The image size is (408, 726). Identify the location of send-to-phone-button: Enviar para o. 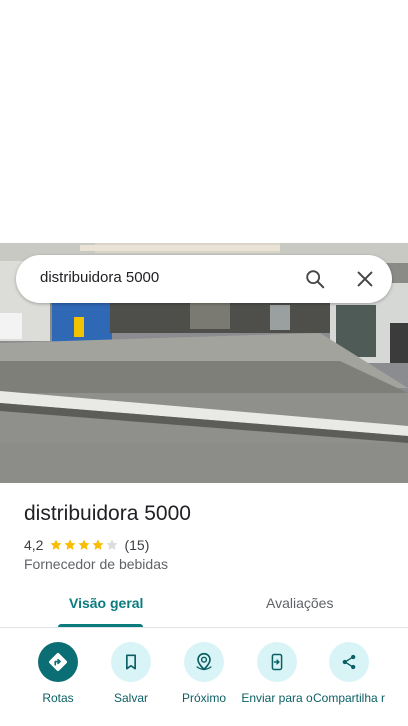
(277, 674).